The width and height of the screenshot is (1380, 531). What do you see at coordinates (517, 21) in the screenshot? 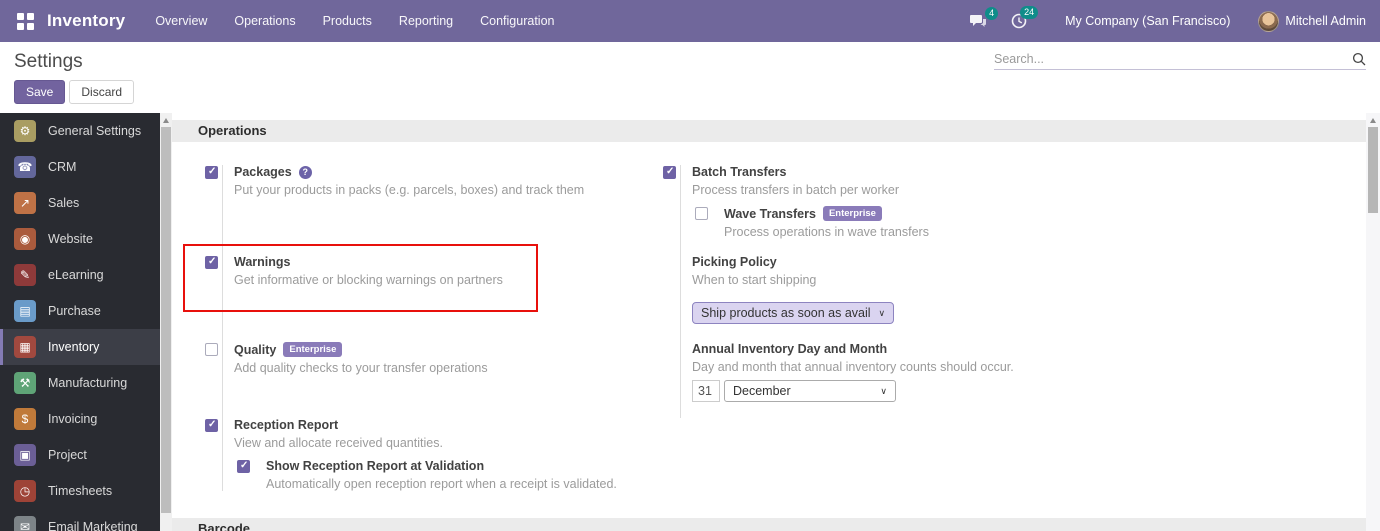
I see `menu-configuration: Configuration` at bounding box center [517, 21].